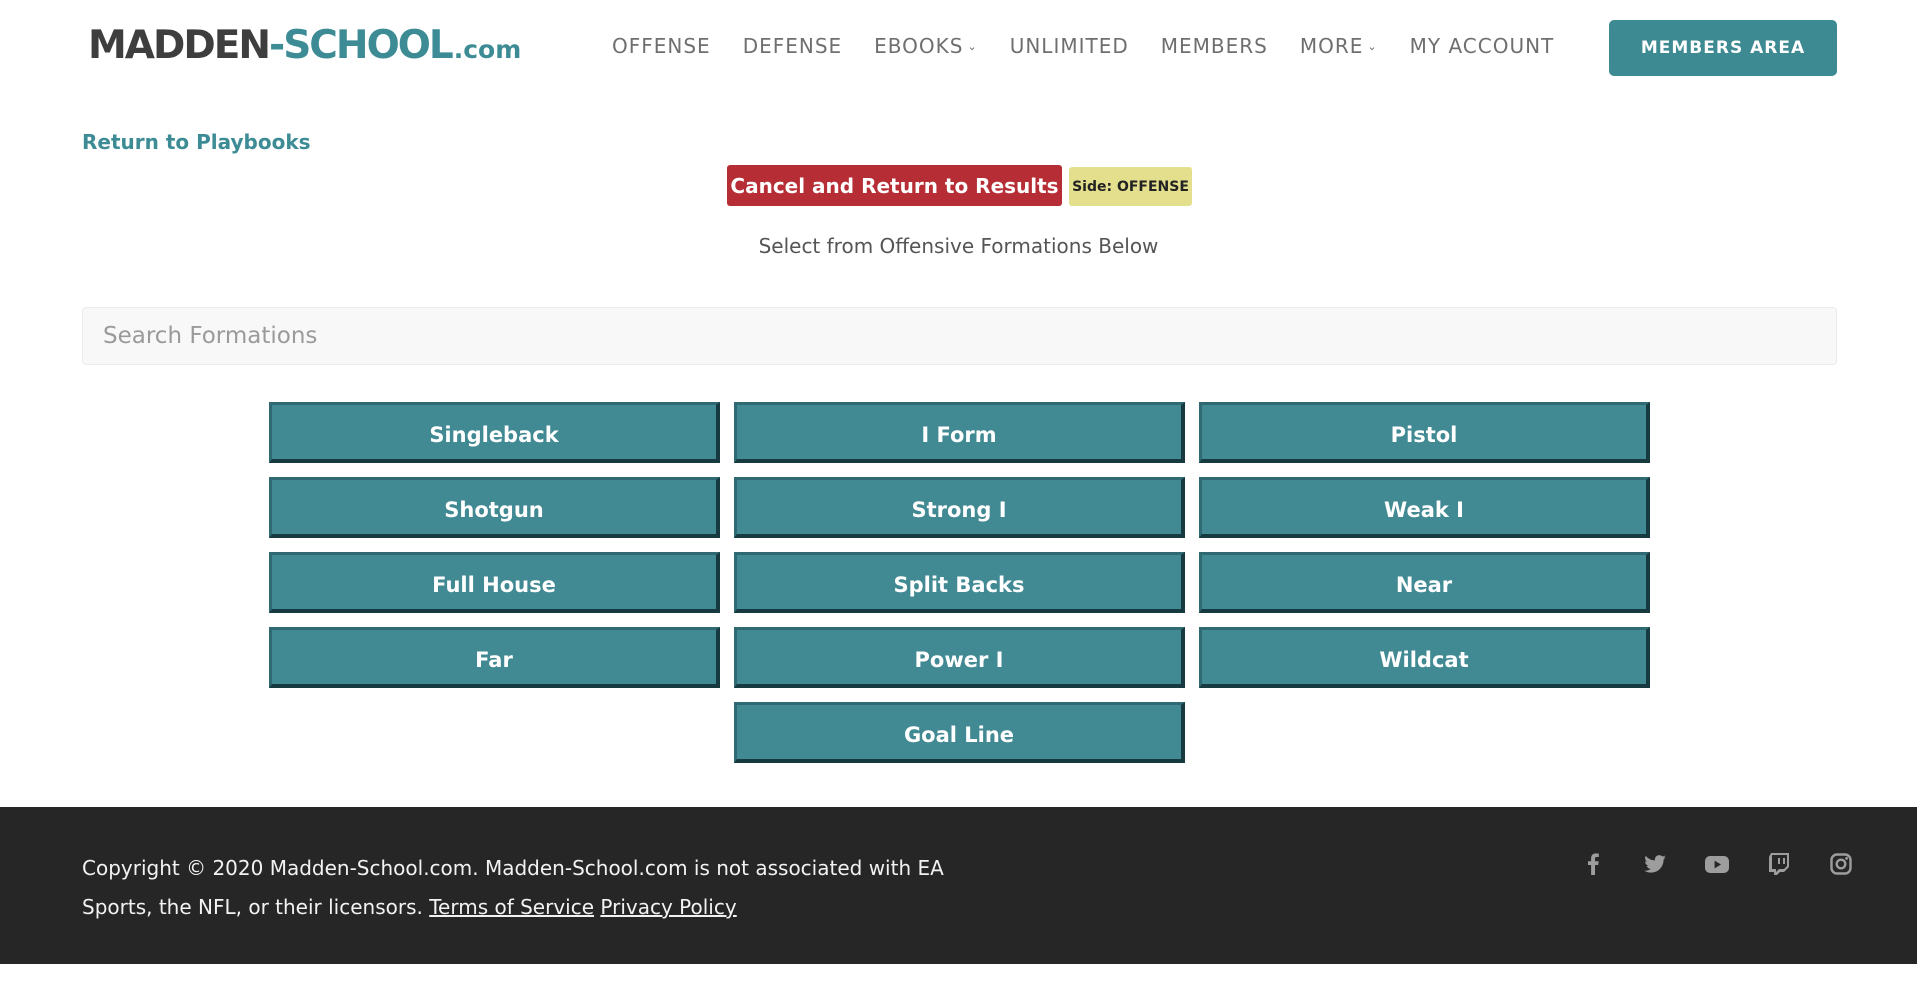 This screenshot has width=1917, height=982. Describe the element at coordinates (958, 246) in the screenshot. I see `instruction-text: Select from Offensive Formations Below` at that location.